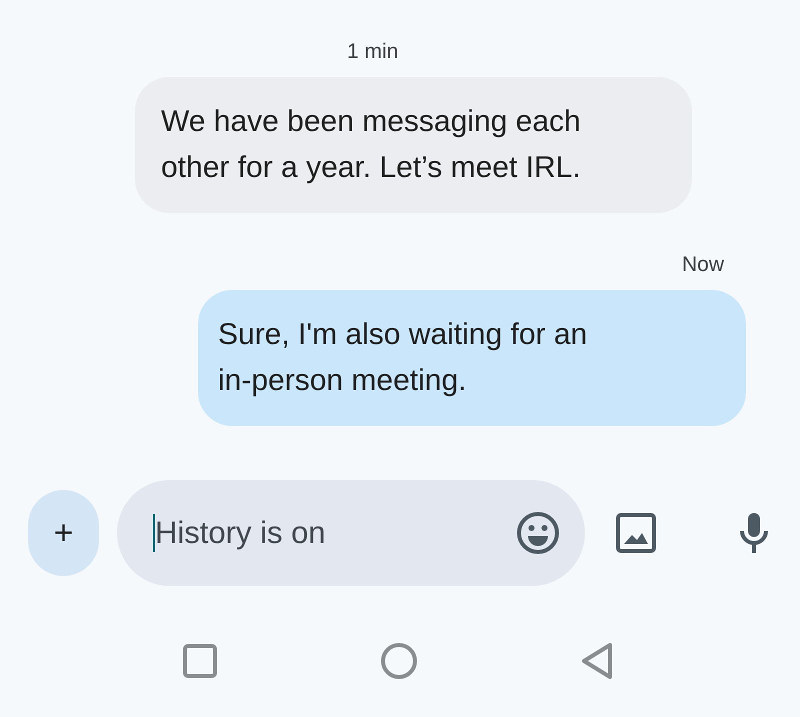  What do you see at coordinates (472, 358) in the screenshot?
I see `sent-message-bubble: Sure, I'm also waiting for an in-person meeting.` at bounding box center [472, 358].